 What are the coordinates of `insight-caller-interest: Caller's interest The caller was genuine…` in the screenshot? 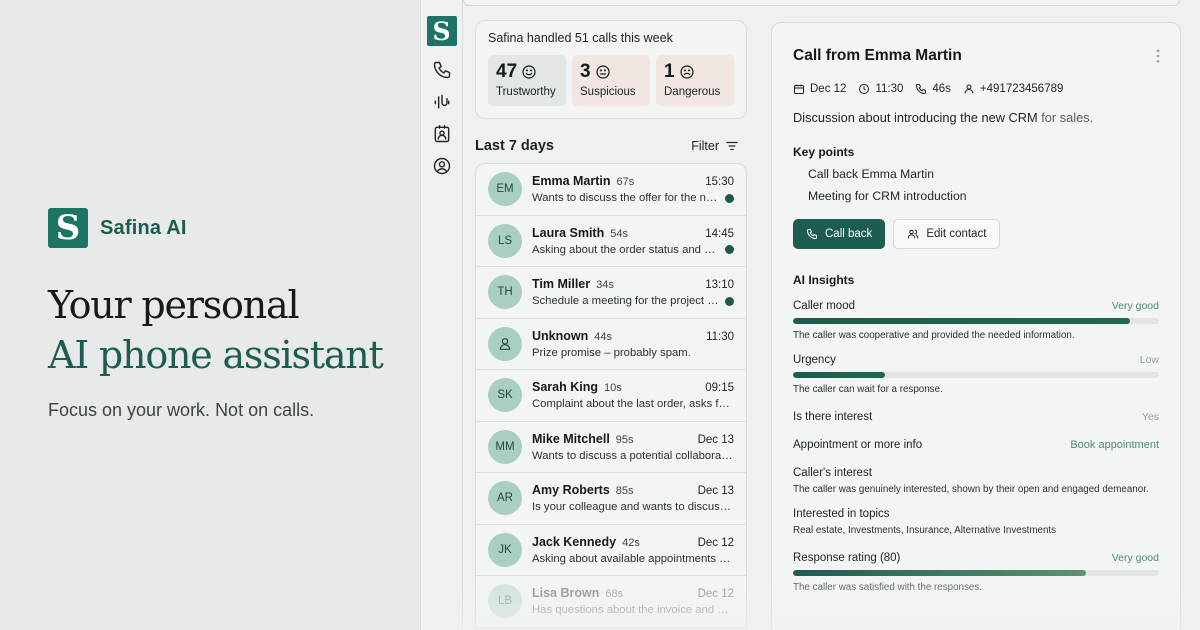 It's located at (976, 481).